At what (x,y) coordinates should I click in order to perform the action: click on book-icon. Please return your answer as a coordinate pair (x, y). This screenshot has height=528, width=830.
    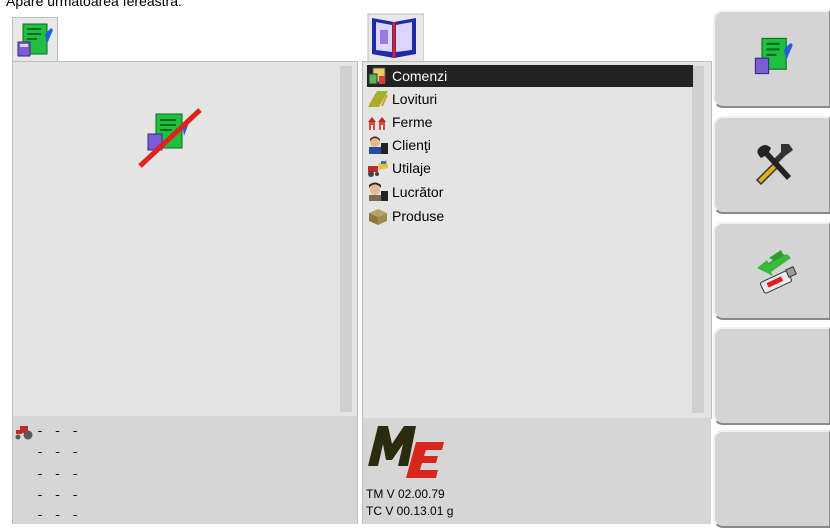
    Looking at the image, I should click on (396, 38).